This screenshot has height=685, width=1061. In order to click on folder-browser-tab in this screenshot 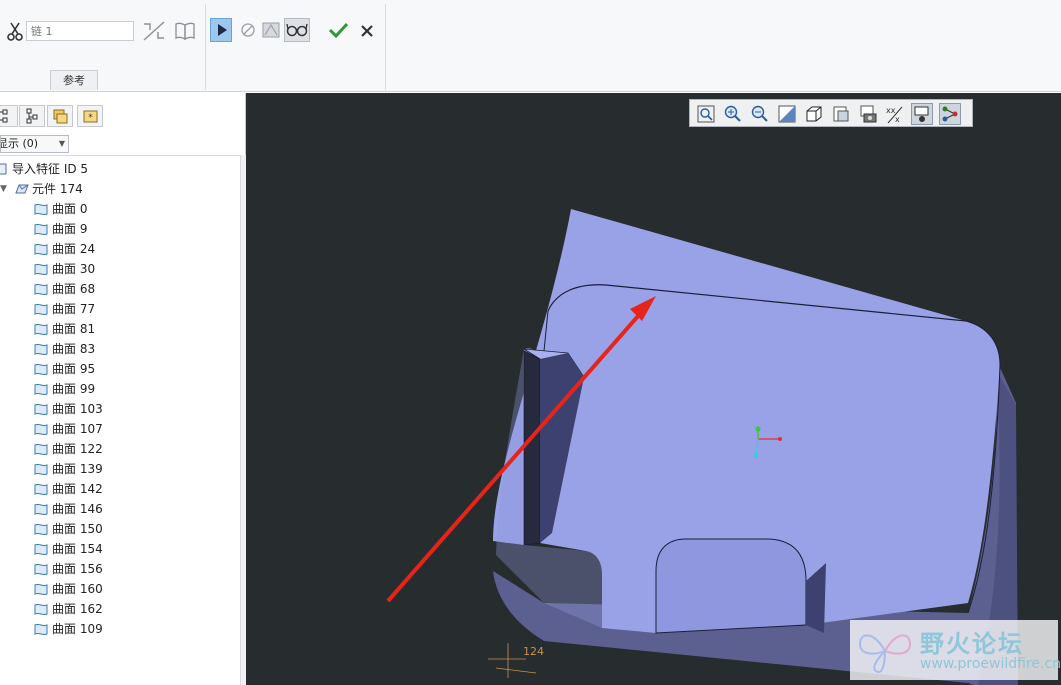, I will do `click(60, 116)`.